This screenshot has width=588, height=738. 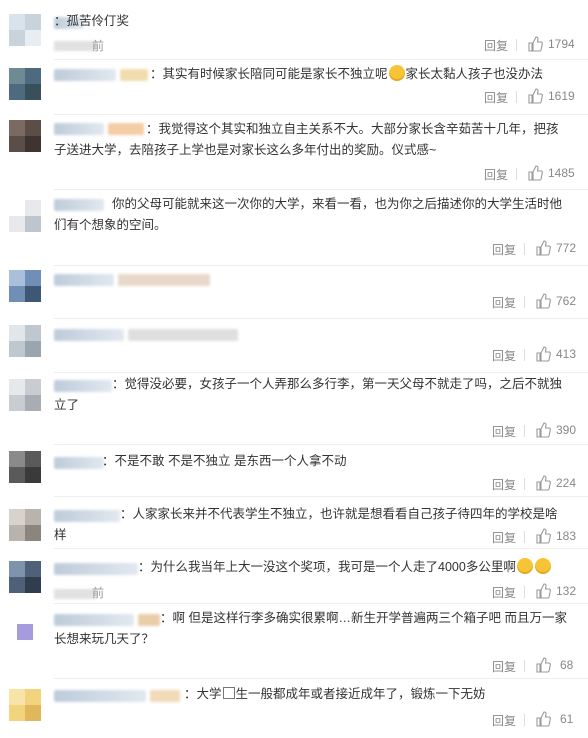 I want to click on like-count: 1619, so click(x=561, y=96).